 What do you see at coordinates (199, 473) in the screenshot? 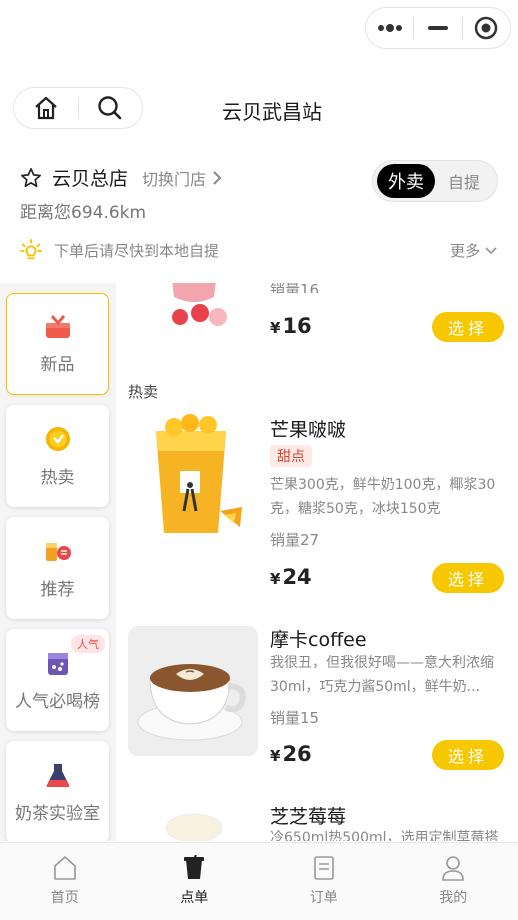
I see `mango-drink-image` at bounding box center [199, 473].